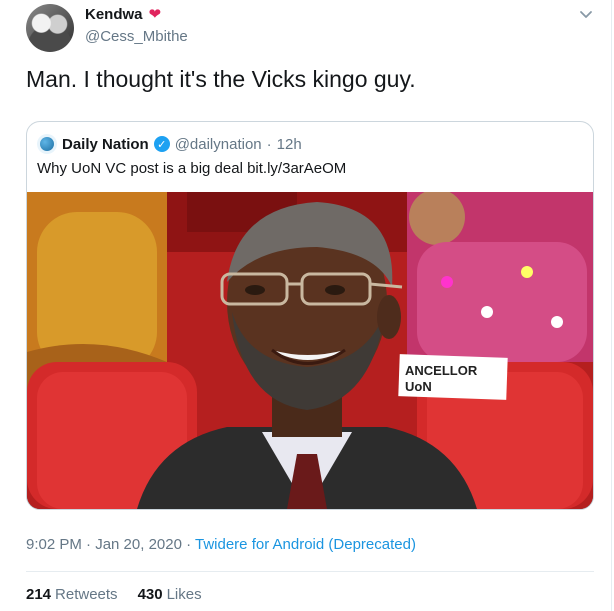  What do you see at coordinates (155, 14) in the screenshot?
I see `heart-icon: ❤` at bounding box center [155, 14].